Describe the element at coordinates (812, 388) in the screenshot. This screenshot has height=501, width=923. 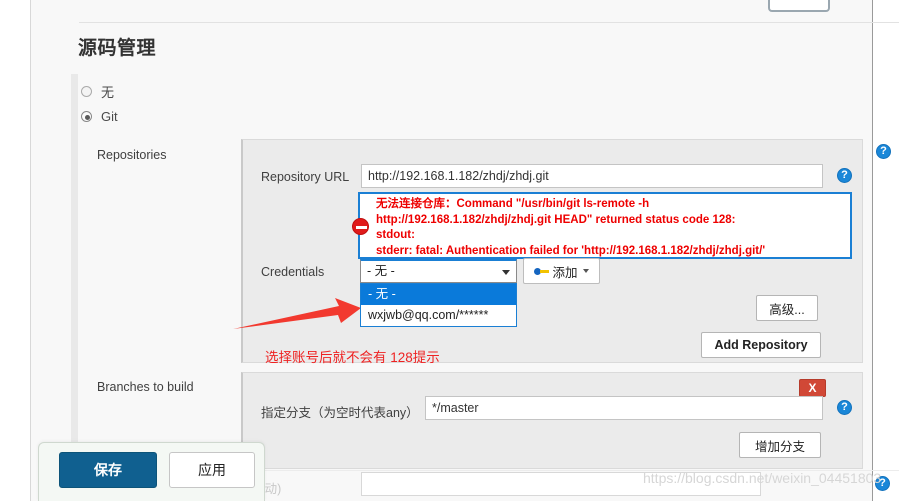
I see `delete-branch-button: X` at that location.